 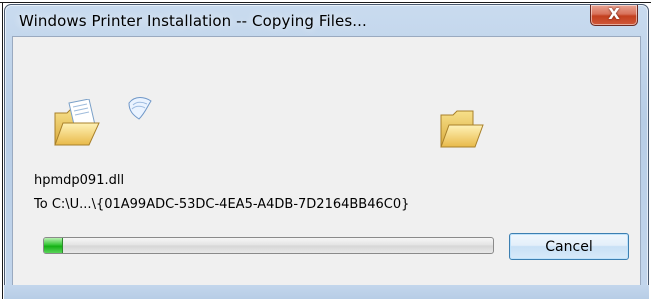 What do you see at coordinates (2, 150) in the screenshot?
I see `left-edge` at bounding box center [2, 150].